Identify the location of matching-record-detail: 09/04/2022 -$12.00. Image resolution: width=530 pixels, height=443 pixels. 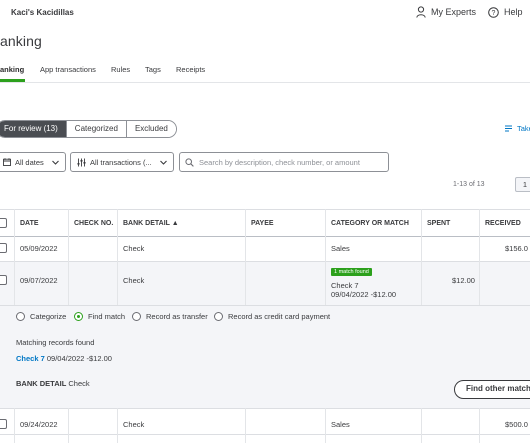
(79, 358).